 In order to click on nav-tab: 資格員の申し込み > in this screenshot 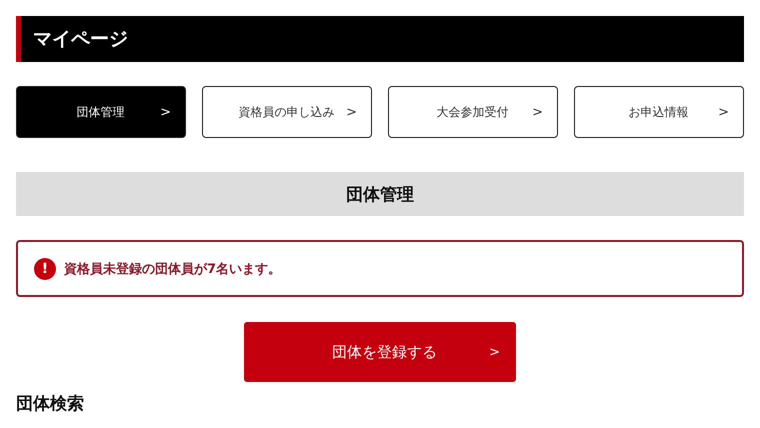, I will do `click(287, 112)`.